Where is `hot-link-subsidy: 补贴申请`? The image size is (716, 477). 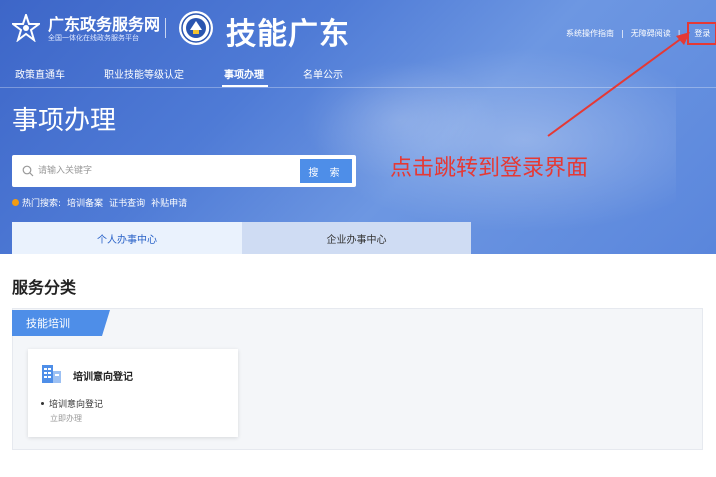 hot-link-subsidy: 补贴申请 is located at coordinates (169, 202).